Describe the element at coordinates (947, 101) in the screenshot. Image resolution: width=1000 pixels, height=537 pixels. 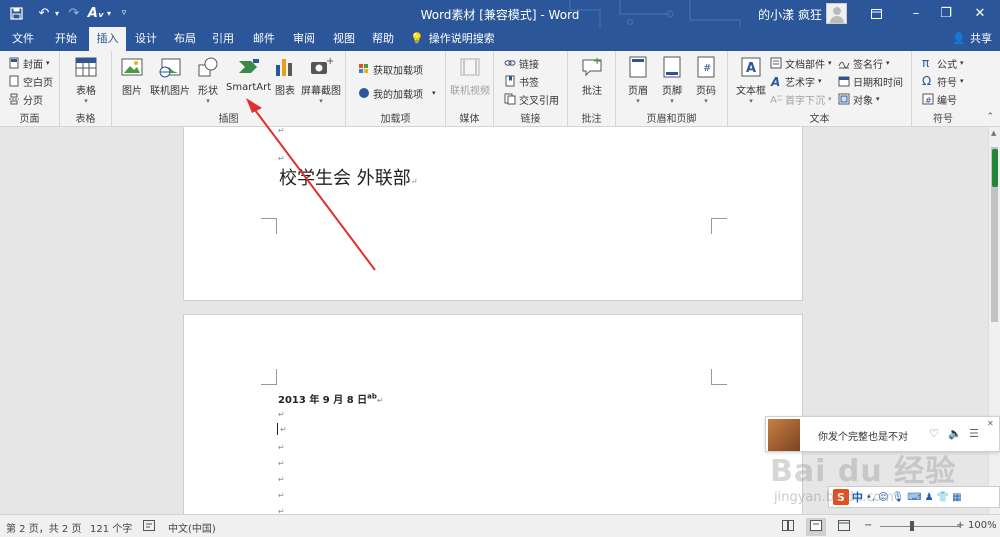
I see `number-label: 编号` at that location.